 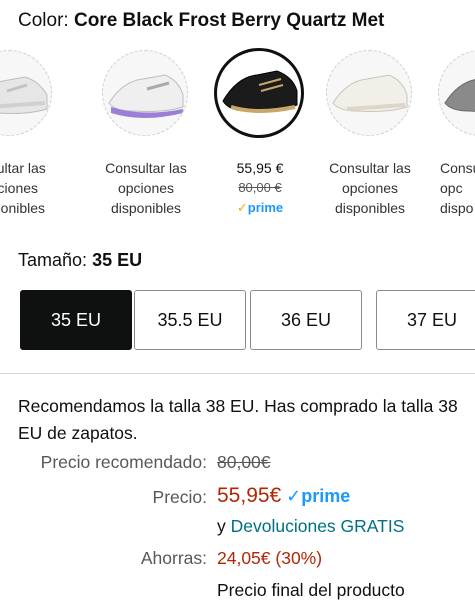 What do you see at coordinates (270, 558) in the screenshot?
I see `savings-value: 24,05€ (30%)` at bounding box center [270, 558].